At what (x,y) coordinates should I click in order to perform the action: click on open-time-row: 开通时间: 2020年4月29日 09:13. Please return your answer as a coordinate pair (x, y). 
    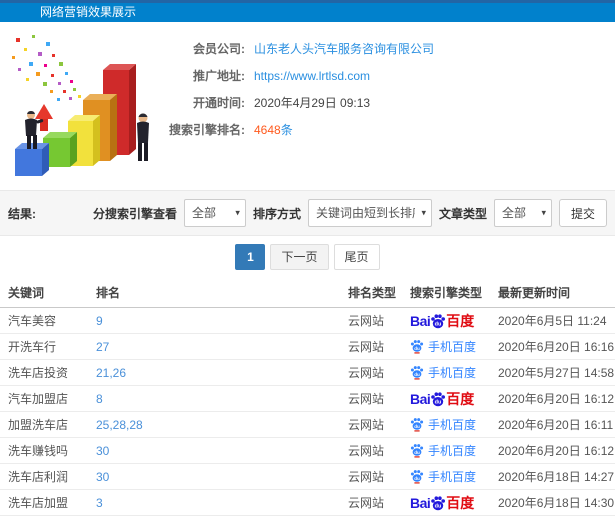
    Looking at the image, I should click on (271, 102).